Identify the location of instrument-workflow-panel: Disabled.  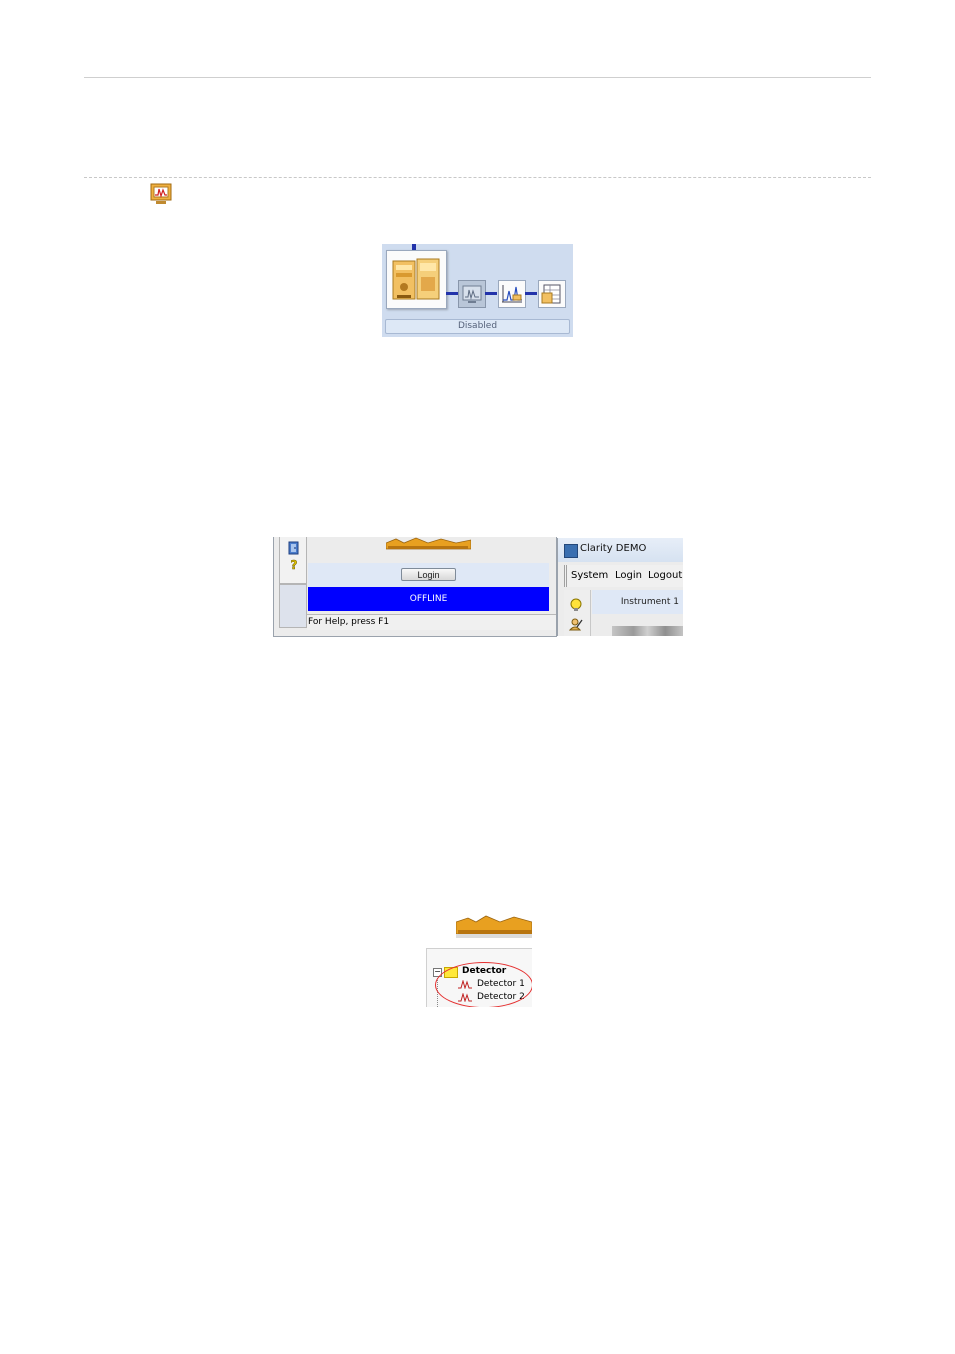
(477, 290).